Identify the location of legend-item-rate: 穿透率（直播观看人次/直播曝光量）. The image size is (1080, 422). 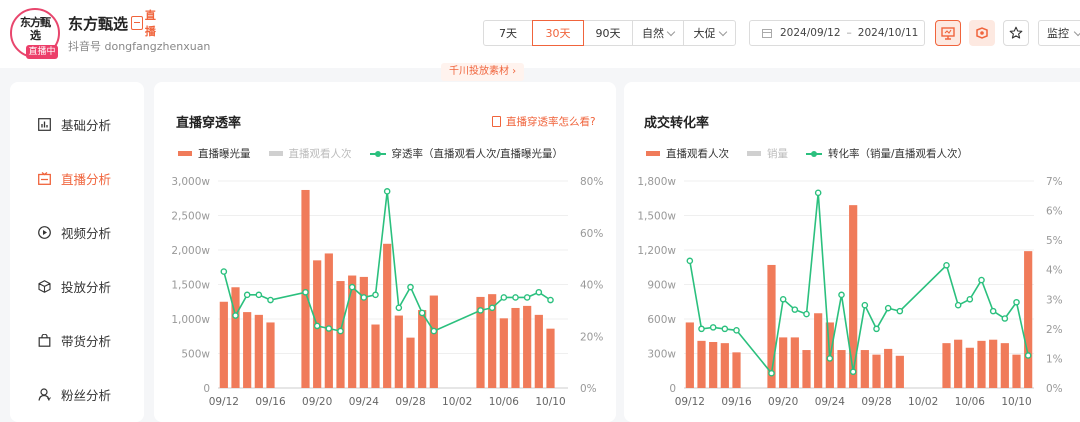
(466, 153).